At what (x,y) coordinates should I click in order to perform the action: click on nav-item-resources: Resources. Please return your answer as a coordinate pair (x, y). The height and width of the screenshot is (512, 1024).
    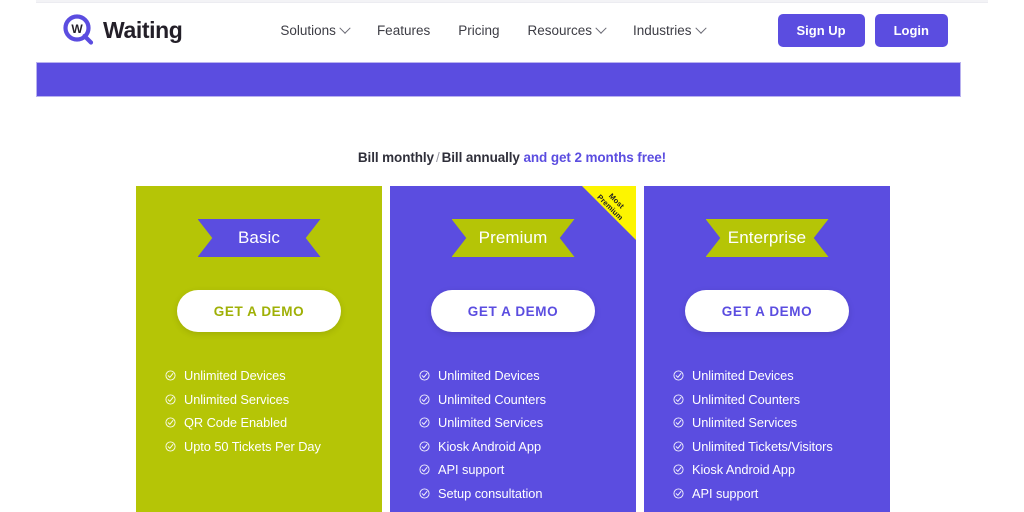
    Looking at the image, I should click on (567, 30).